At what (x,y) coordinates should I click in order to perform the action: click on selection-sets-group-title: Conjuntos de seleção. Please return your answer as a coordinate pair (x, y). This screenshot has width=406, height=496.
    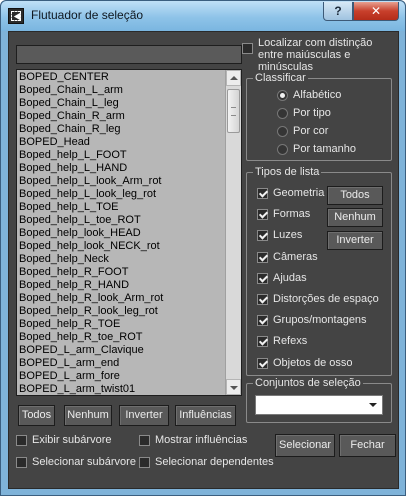
    Looking at the image, I should click on (308, 383).